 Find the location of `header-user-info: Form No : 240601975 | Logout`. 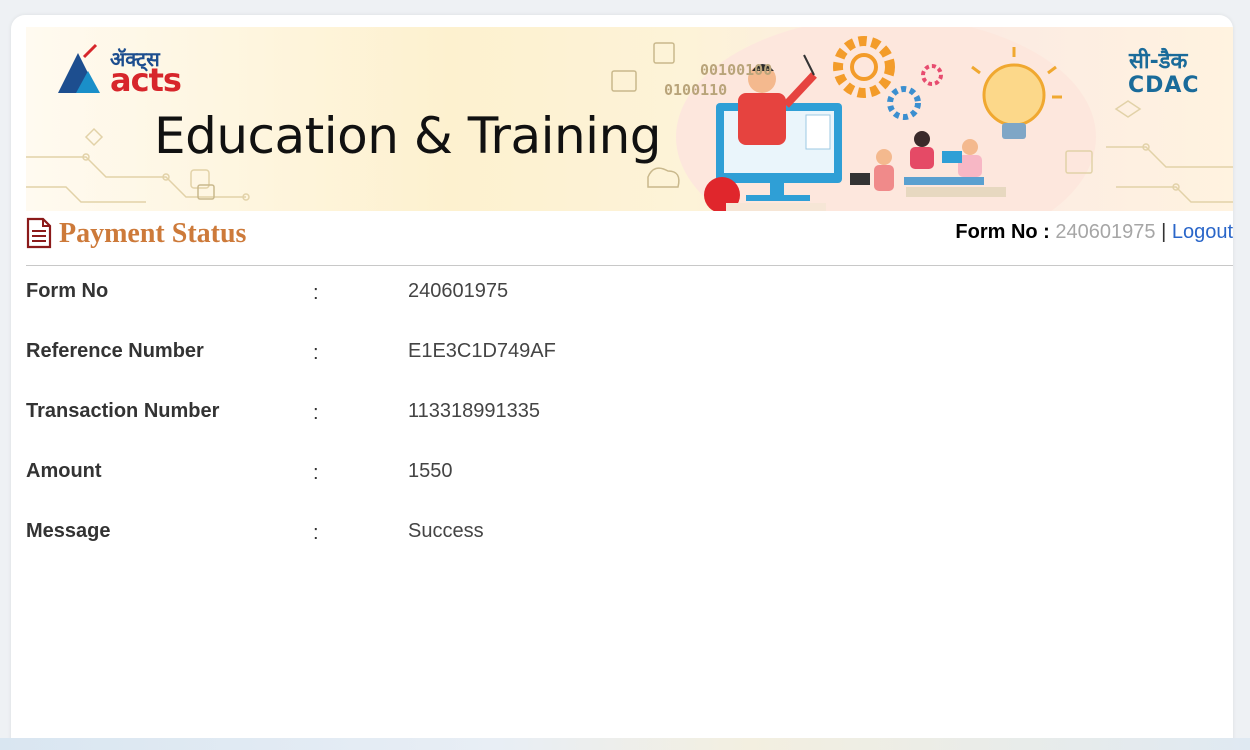

header-user-info: Form No : 240601975 | Logout is located at coordinates (1094, 232).